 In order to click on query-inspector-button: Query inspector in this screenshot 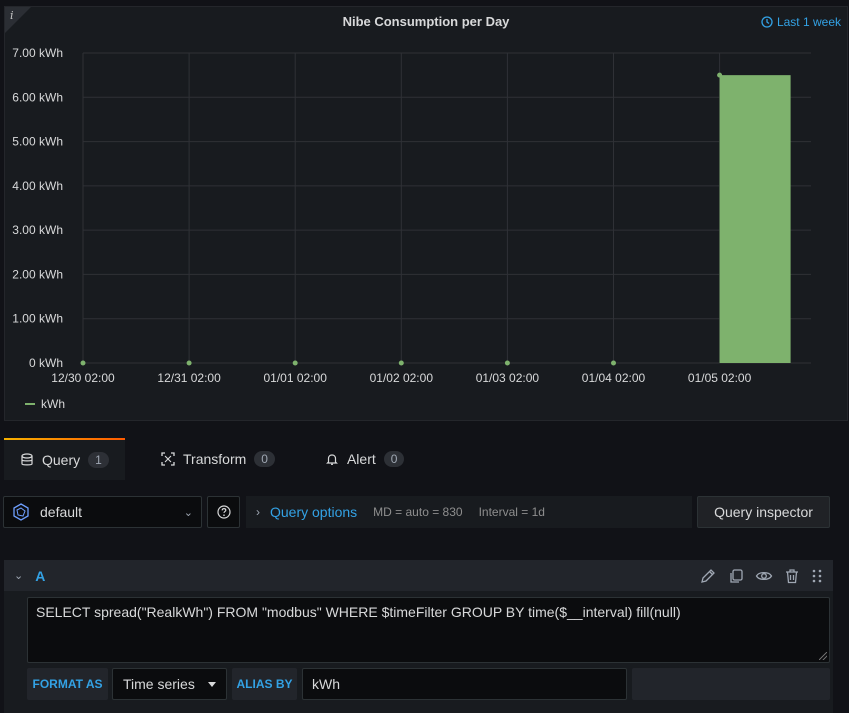, I will do `click(763, 512)`.